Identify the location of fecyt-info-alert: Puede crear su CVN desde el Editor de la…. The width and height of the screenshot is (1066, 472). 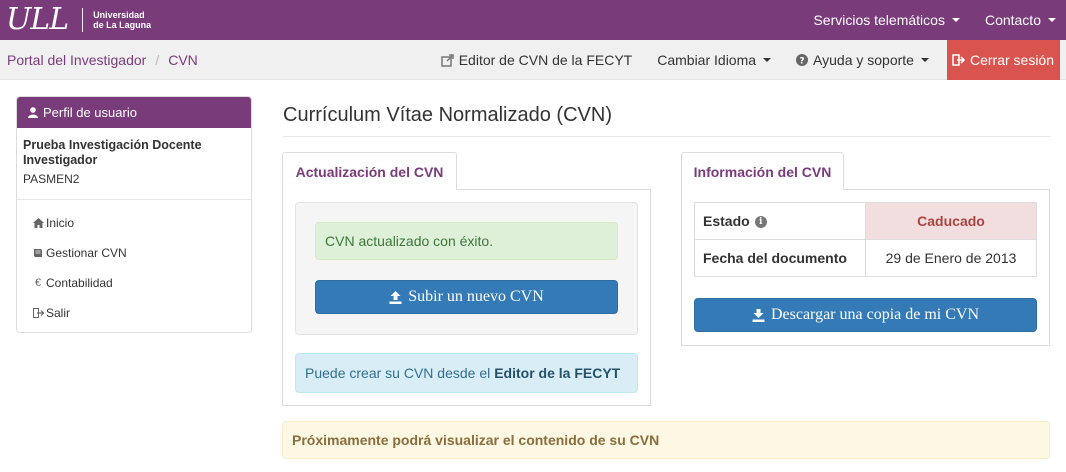
(466, 373).